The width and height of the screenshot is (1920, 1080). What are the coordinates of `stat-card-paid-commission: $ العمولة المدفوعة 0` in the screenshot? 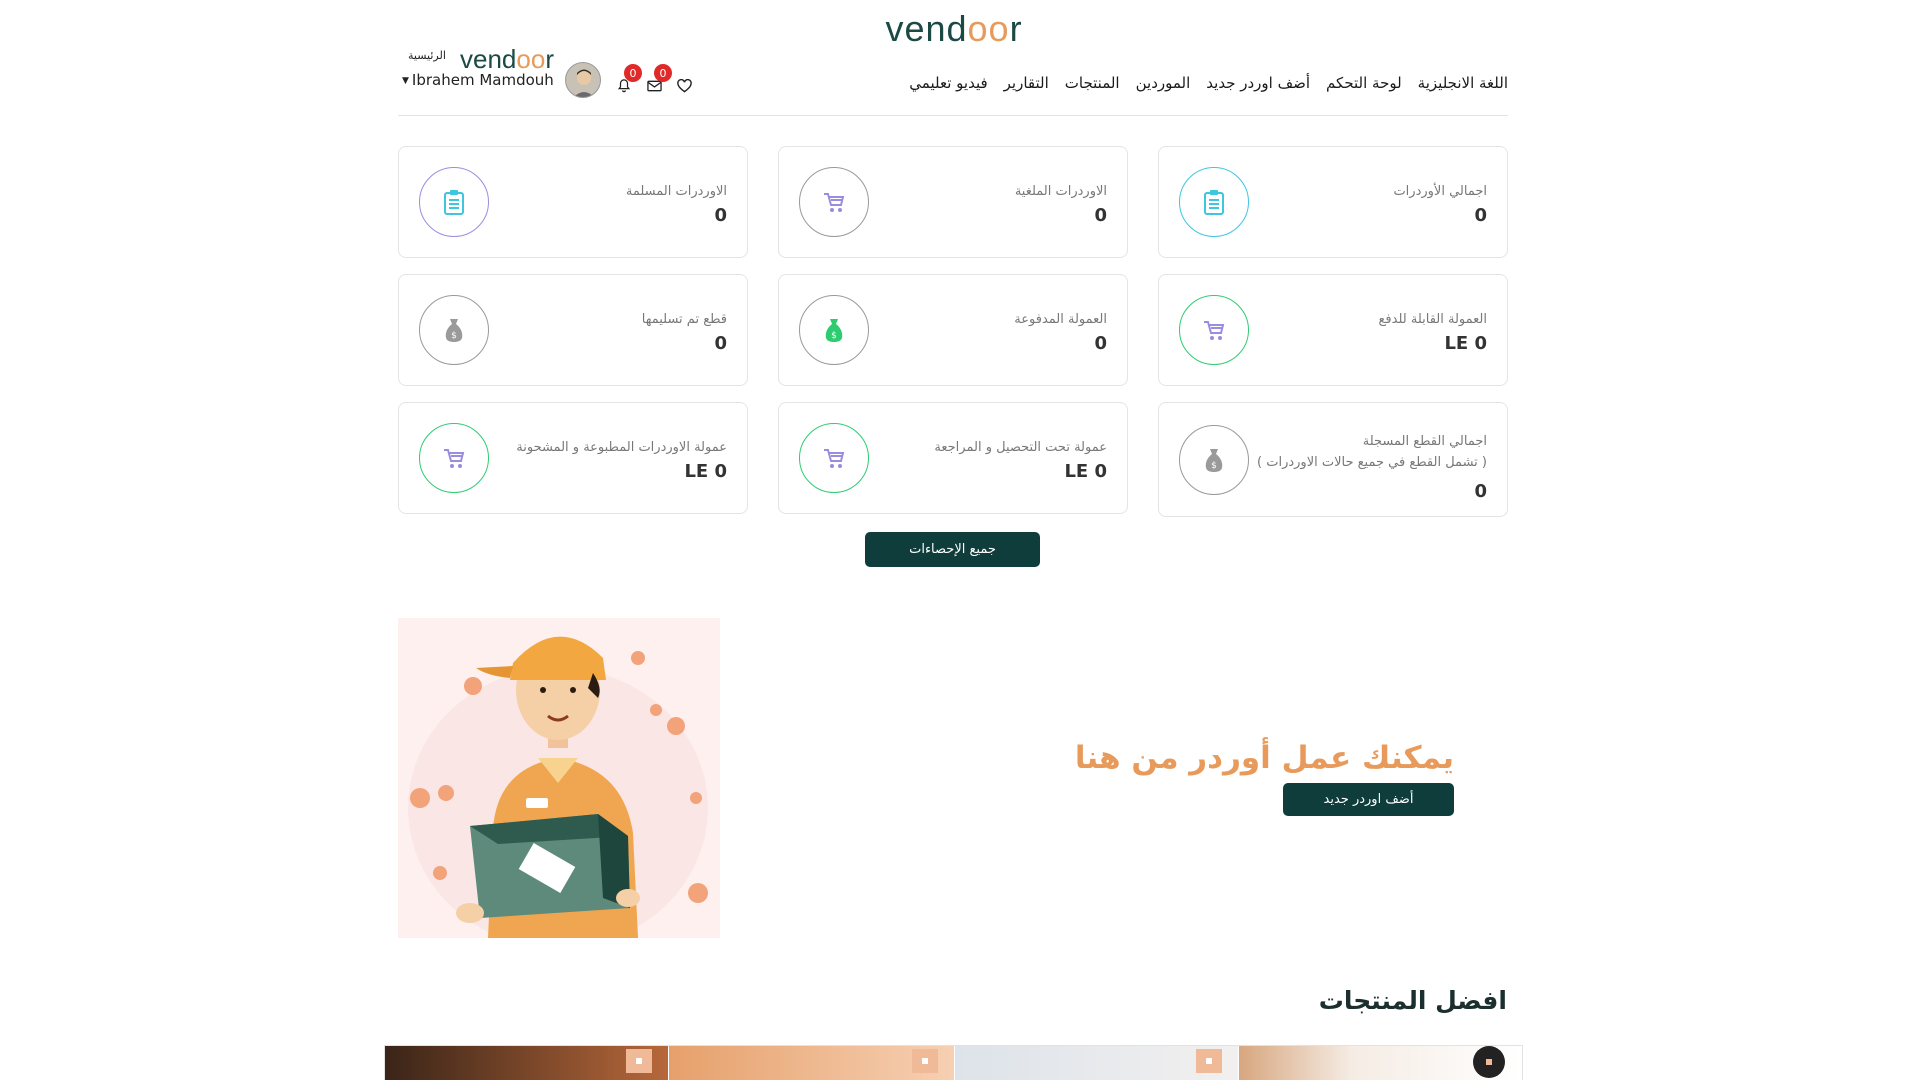 It's located at (953, 330).